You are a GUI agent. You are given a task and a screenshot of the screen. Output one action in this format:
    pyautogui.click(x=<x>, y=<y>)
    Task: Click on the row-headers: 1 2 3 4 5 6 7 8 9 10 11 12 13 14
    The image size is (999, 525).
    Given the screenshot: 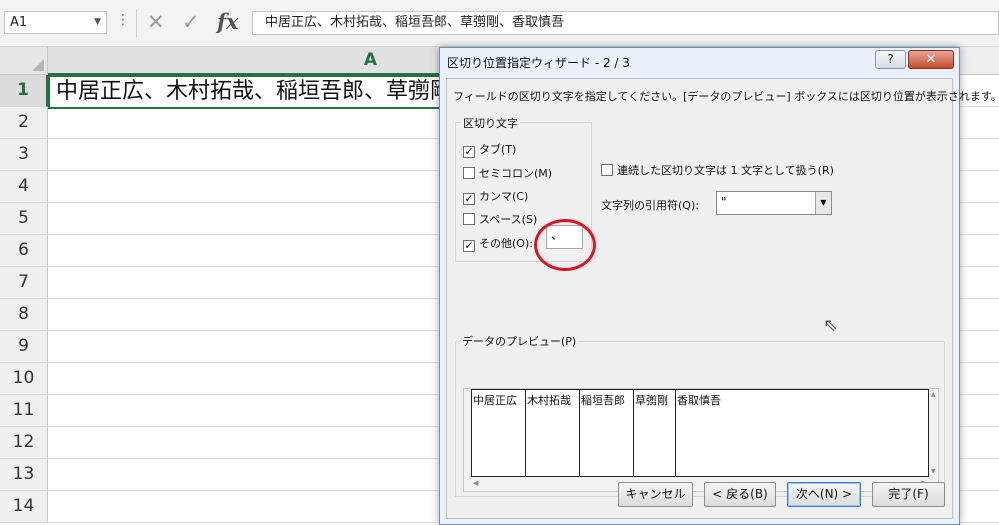 What is the action you would take?
    pyautogui.click(x=24, y=299)
    